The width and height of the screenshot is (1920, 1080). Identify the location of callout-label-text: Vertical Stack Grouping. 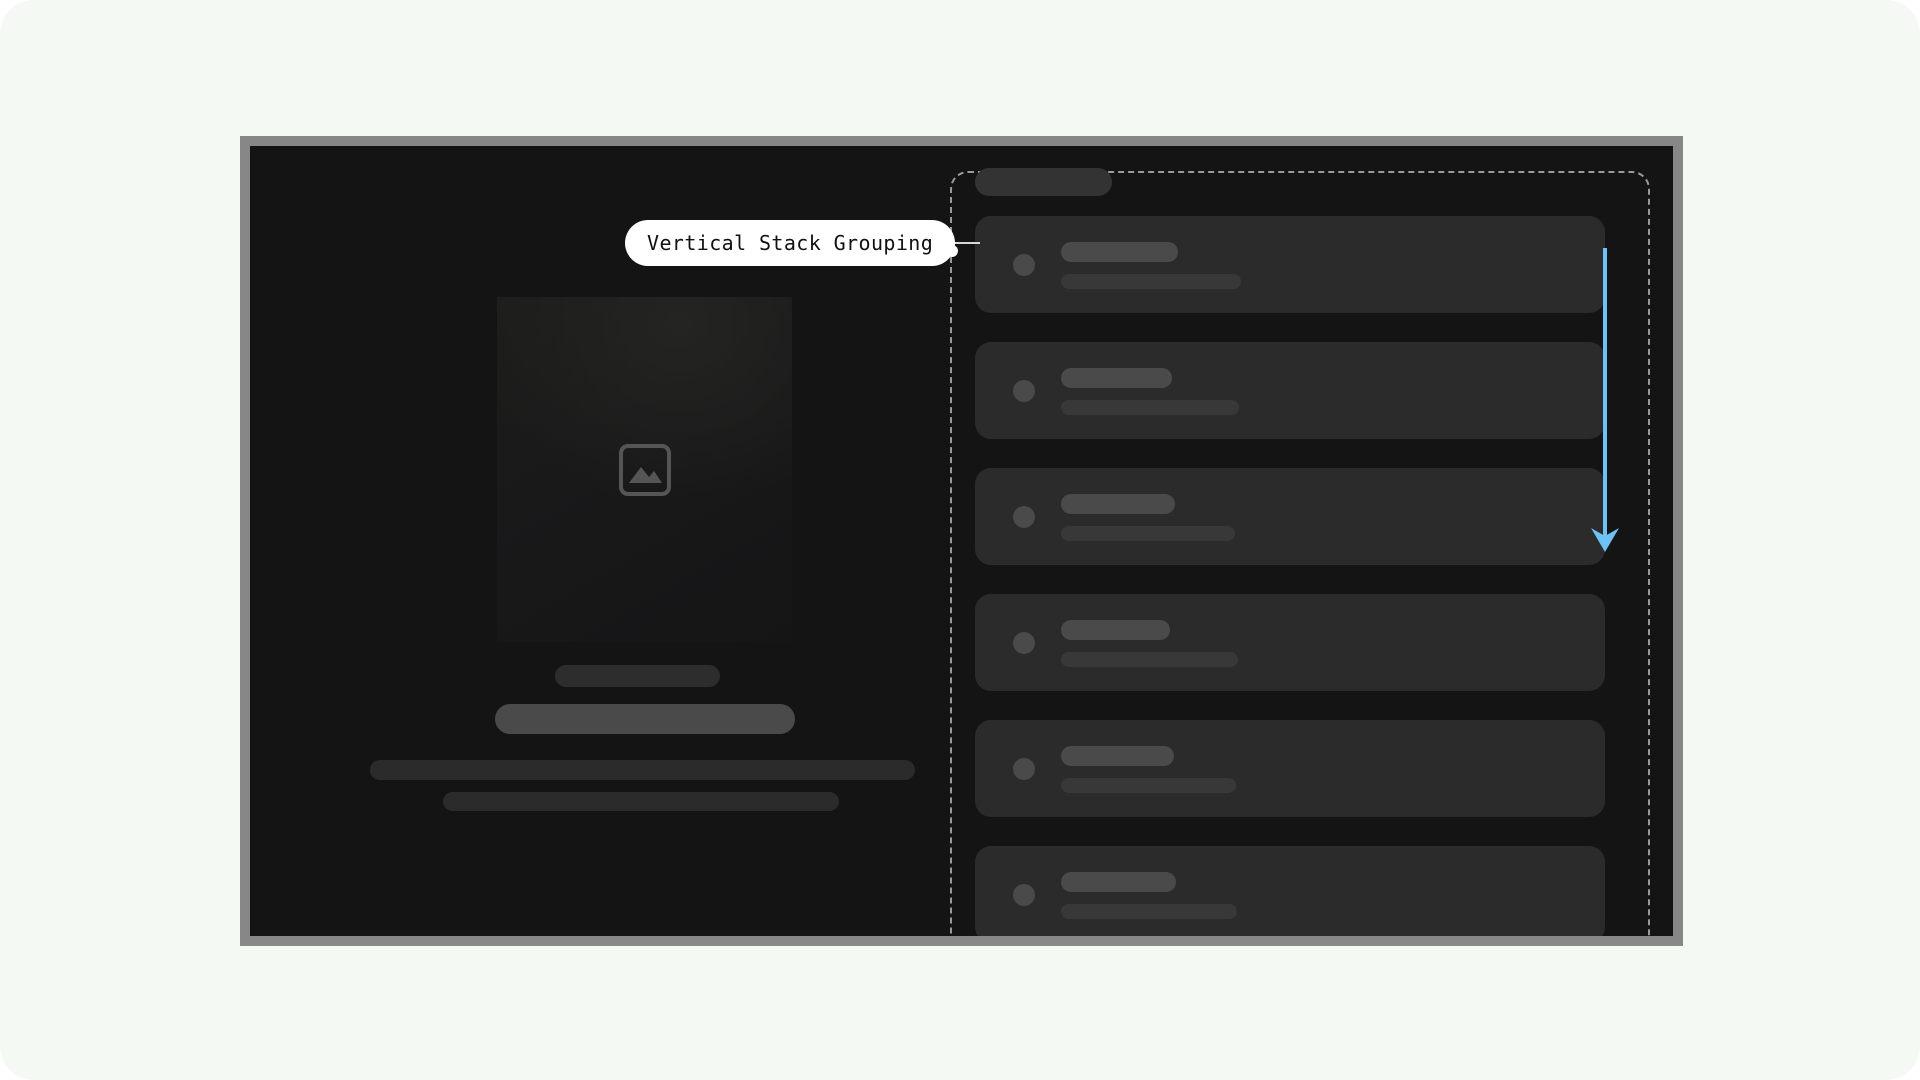
(790, 243).